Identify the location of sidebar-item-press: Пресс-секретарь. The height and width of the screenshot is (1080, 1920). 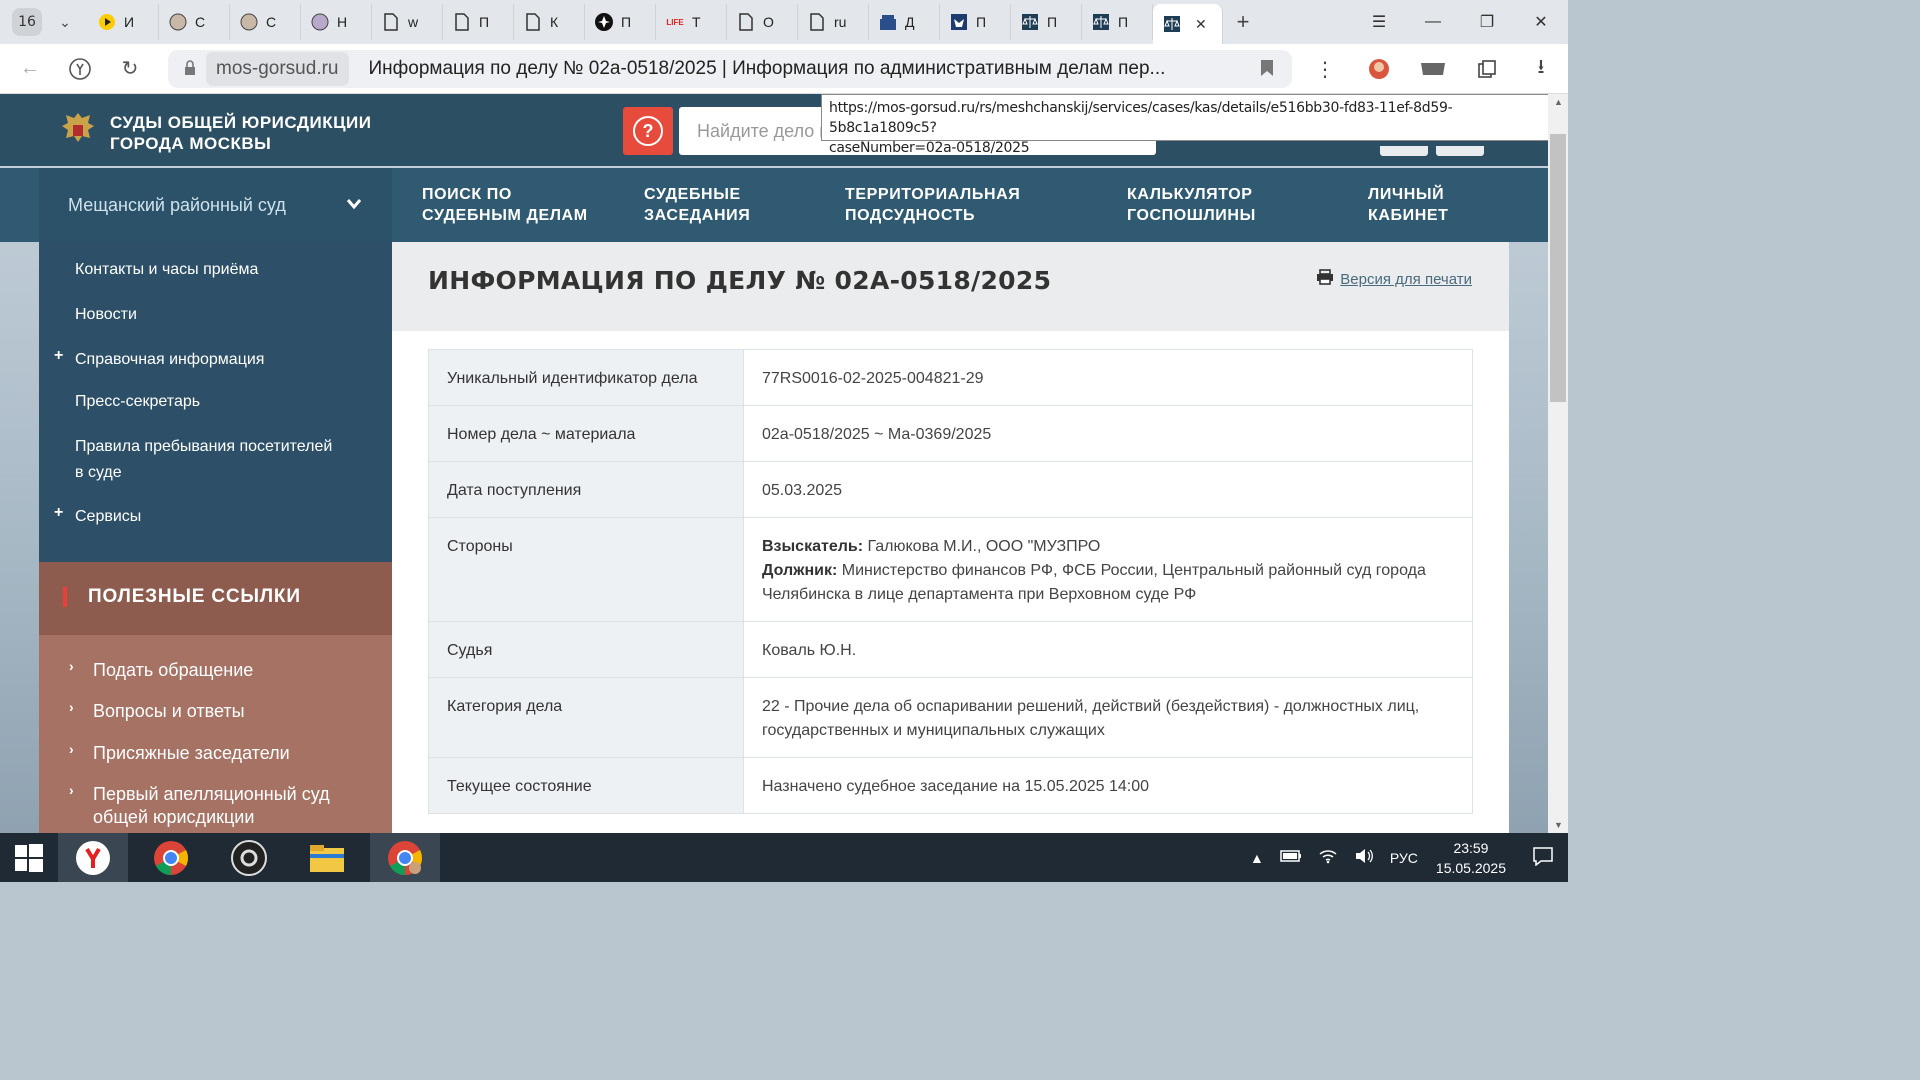
(137, 402).